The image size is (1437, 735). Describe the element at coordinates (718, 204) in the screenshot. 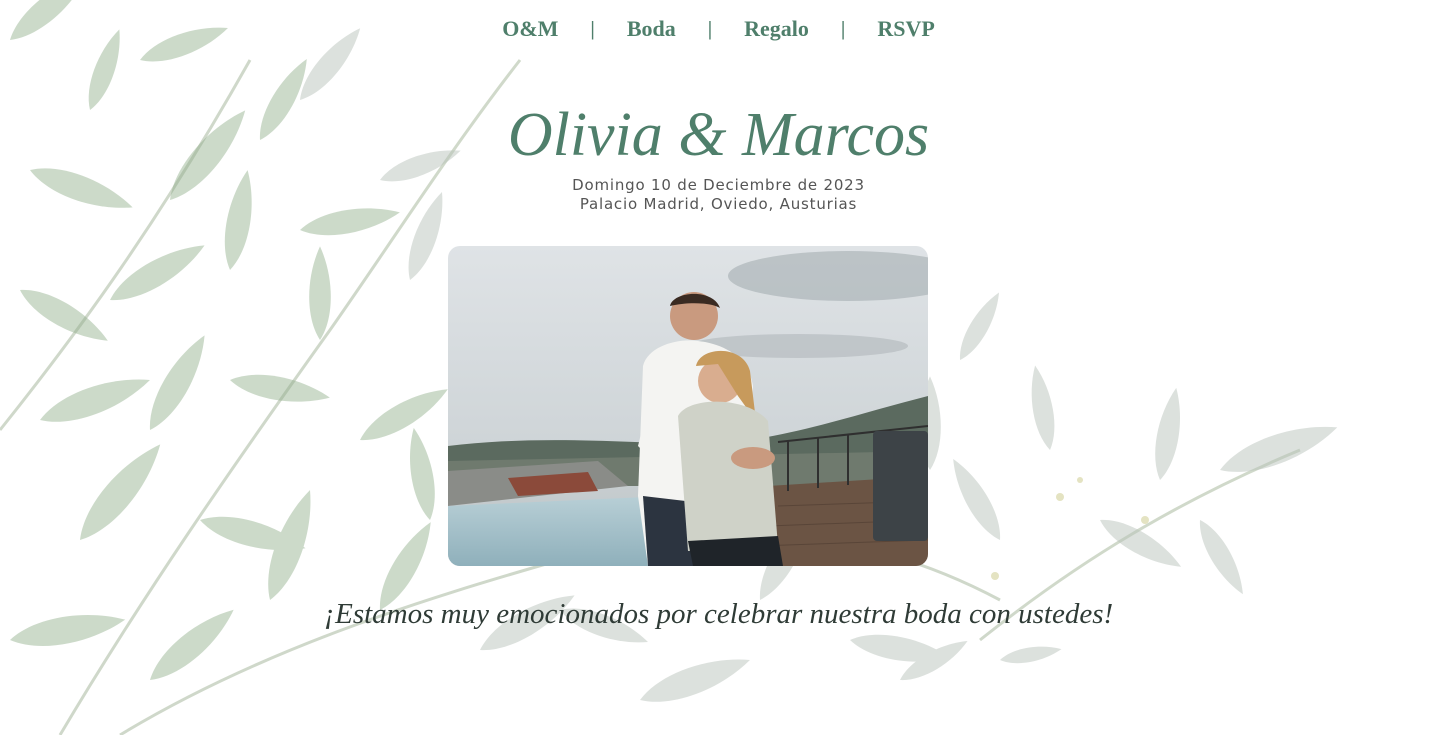

I see `wedding-location: Palacio Madrid, Oviedo, Austurias` at that location.